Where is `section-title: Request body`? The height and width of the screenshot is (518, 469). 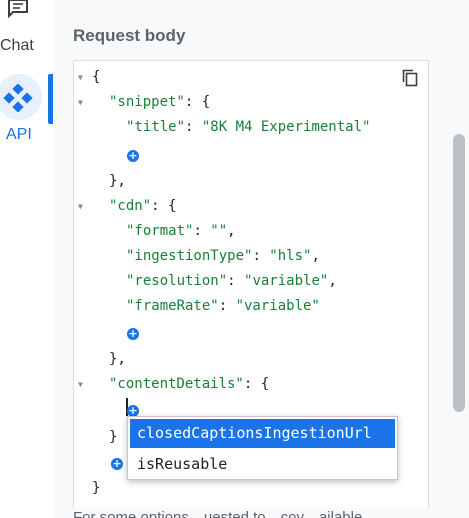
section-title: Request body is located at coordinates (129, 35).